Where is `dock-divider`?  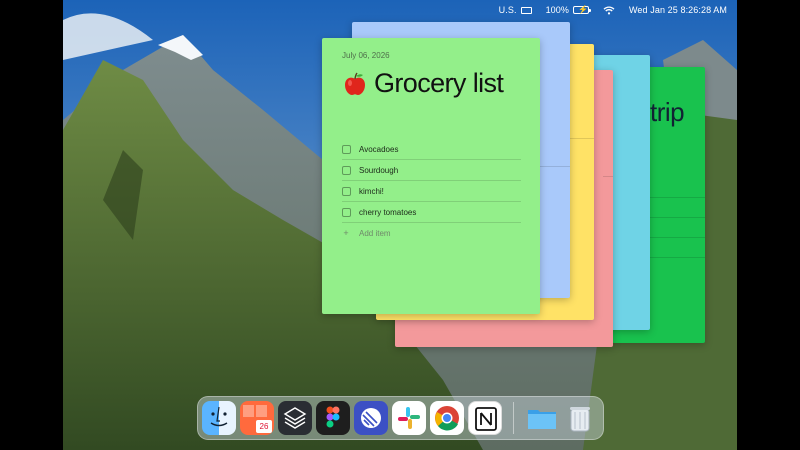 dock-divider is located at coordinates (513, 418).